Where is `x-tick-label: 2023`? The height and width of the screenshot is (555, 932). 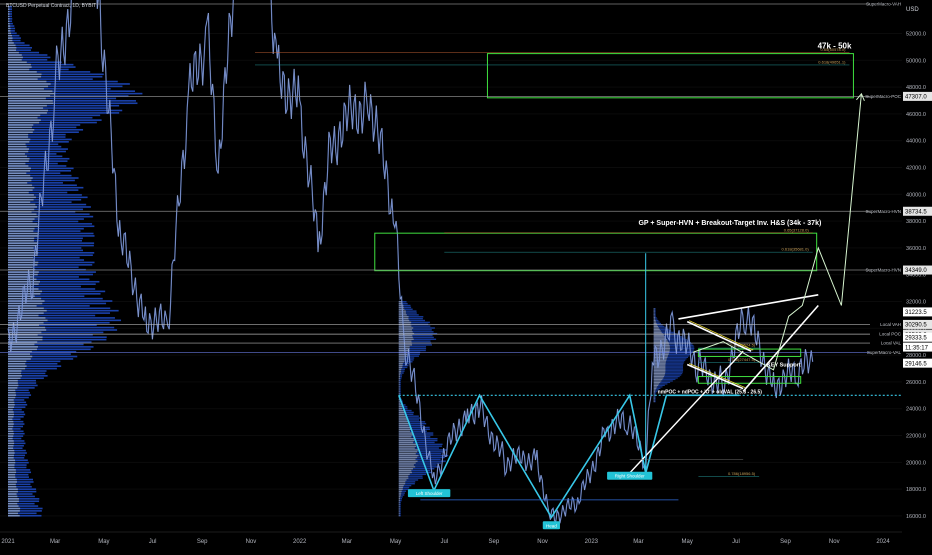 x-tick-label: 2023 is located at coordinates (592, 542).